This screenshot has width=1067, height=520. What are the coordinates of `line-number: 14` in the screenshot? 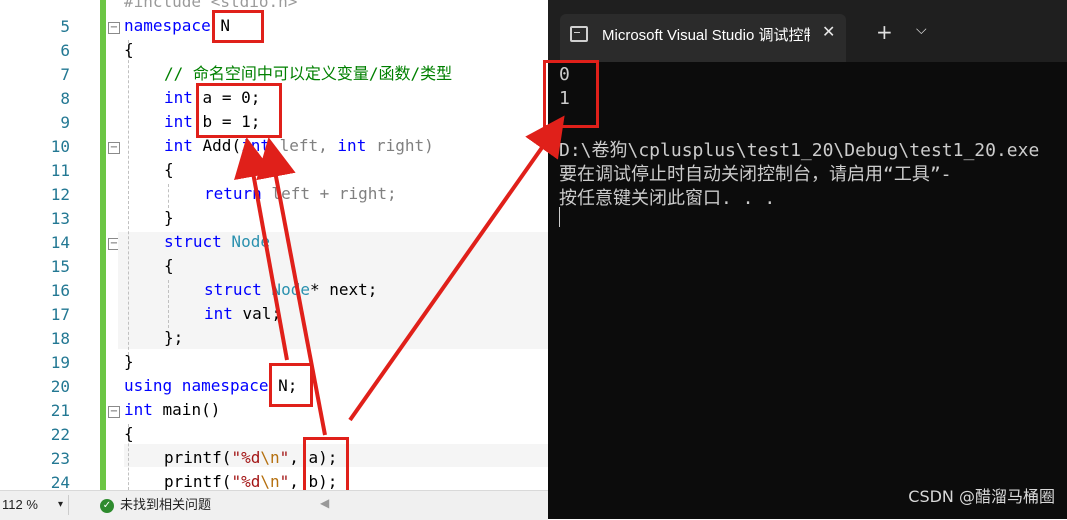 It's located at (60, 242).